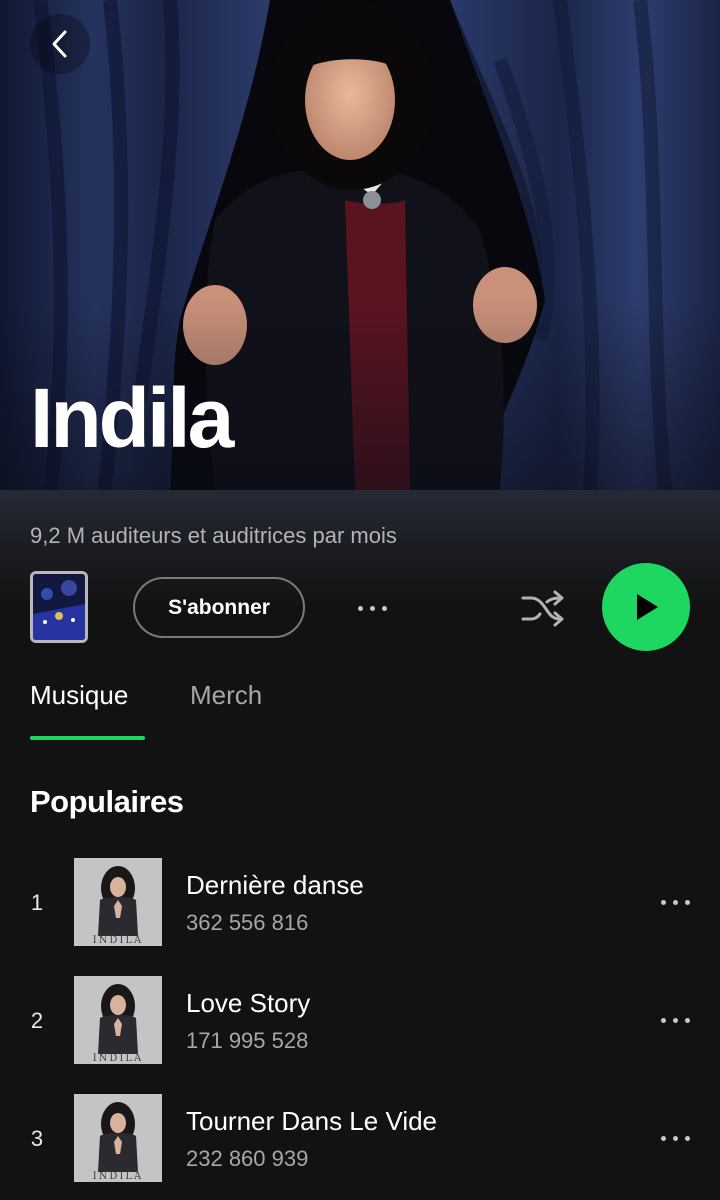  I want to click on chevron-left-icon, so click(59, 44).